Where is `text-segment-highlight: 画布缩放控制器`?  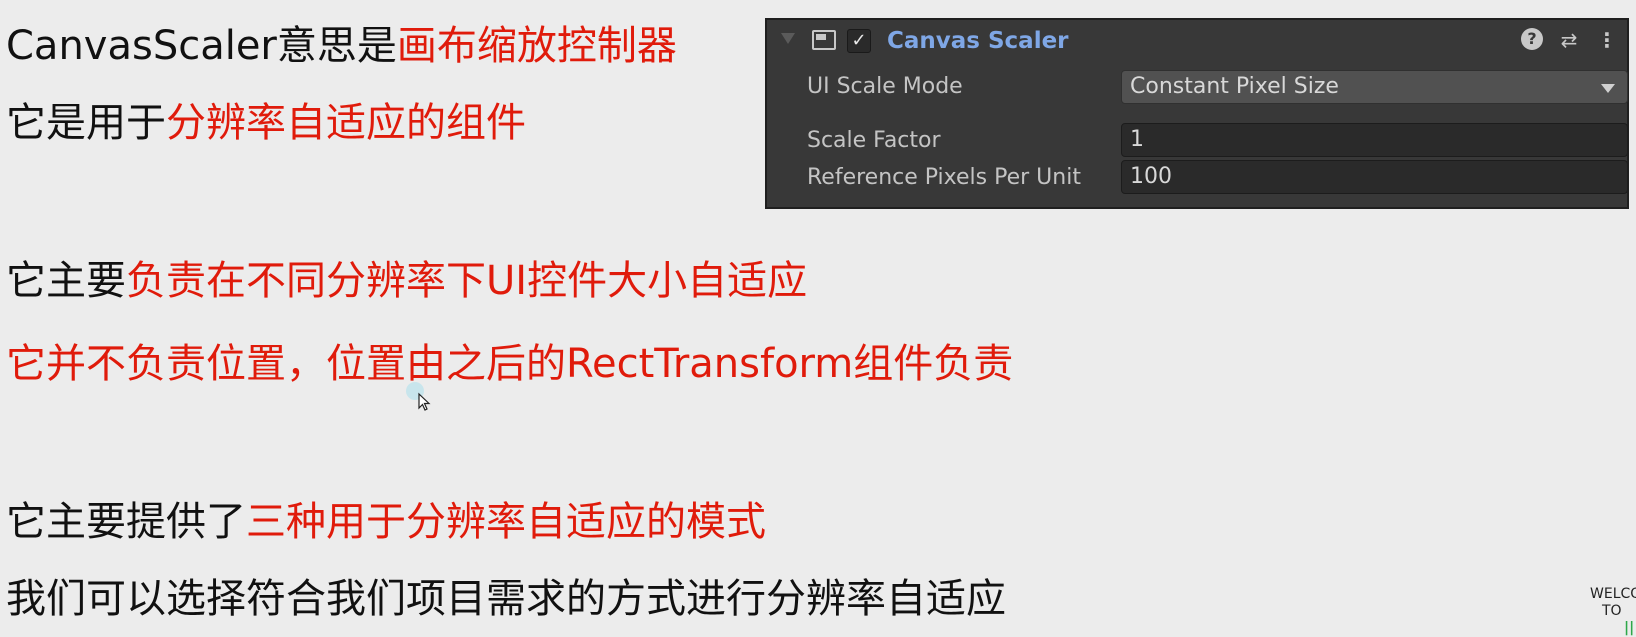 text-segment-highlight: 画布缩放控制器 is located at coordinates (536, 46).